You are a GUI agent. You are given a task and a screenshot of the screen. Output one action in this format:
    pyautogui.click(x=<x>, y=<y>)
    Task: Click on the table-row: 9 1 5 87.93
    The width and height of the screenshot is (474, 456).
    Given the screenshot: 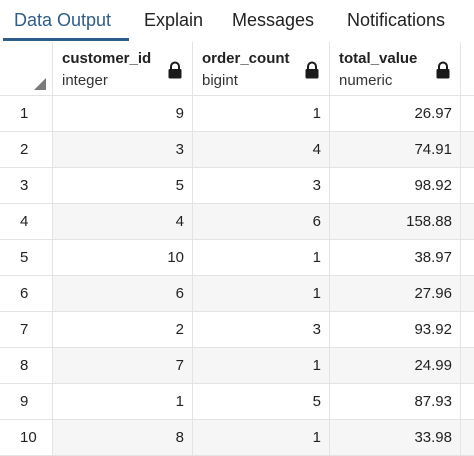 What is the action you would take?
    pyautogui.click(x=237, y=402)
    